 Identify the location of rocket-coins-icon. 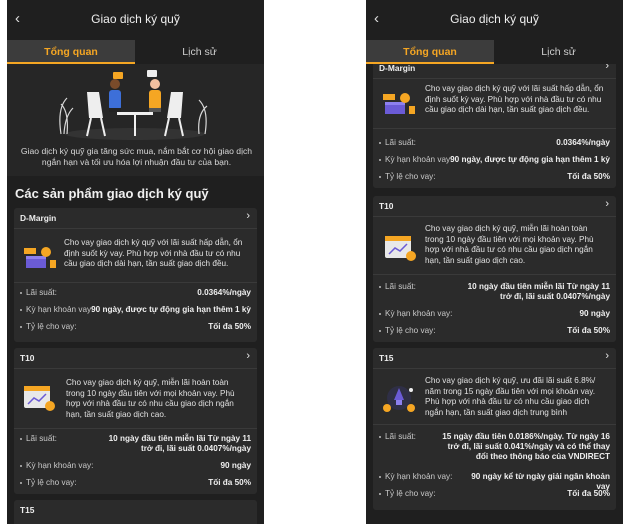
(399, 399).